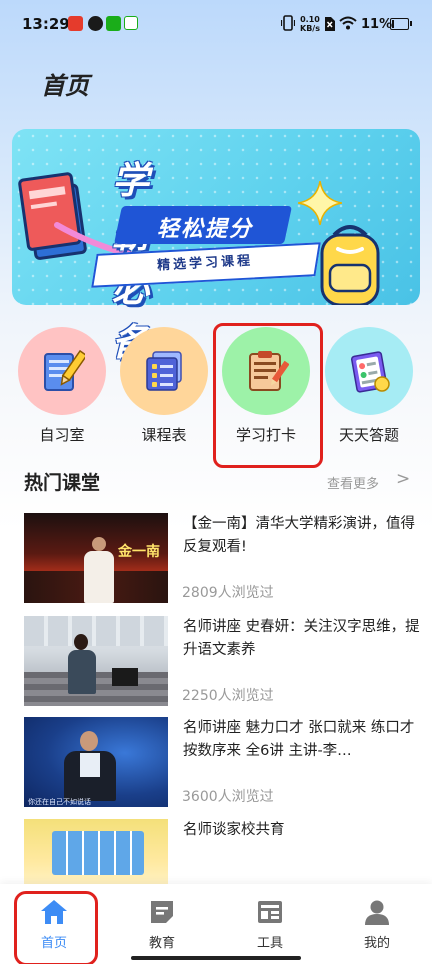 The height and width of the screenshot is (964, 432). What do you see at coordinates (162, 924) in the screenshot?
I see `tab-education: 教育` at bounding box center [162, 924].